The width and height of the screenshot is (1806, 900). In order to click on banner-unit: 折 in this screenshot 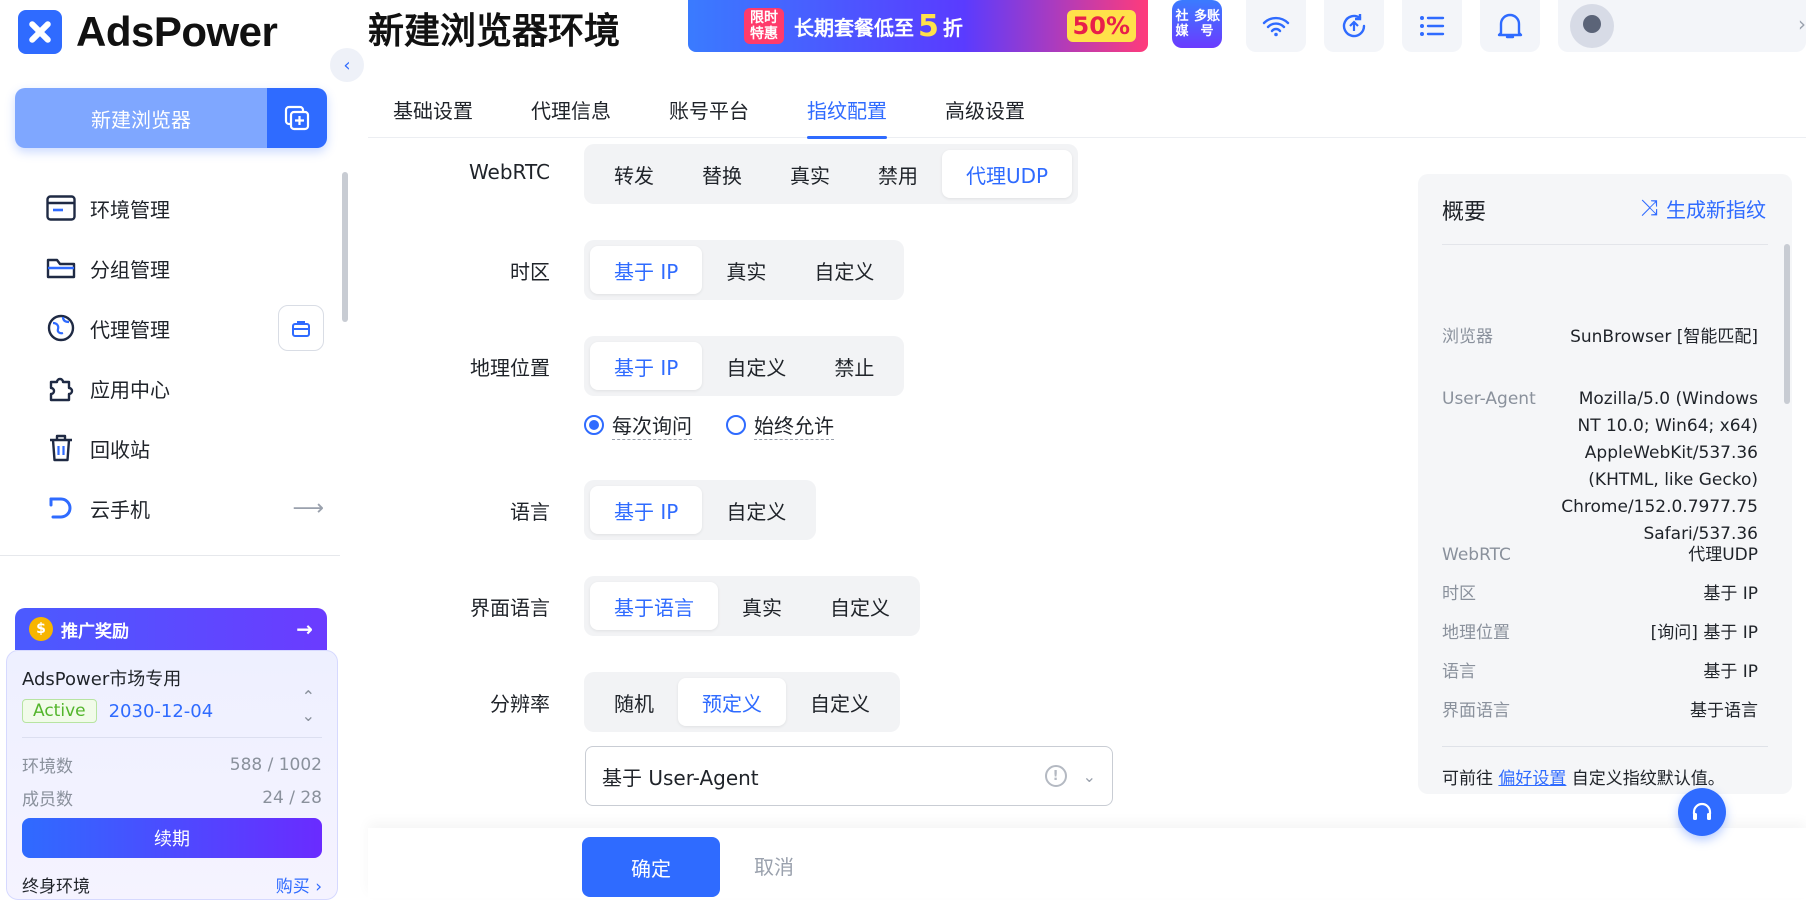, I will do `click(952, 27)`.